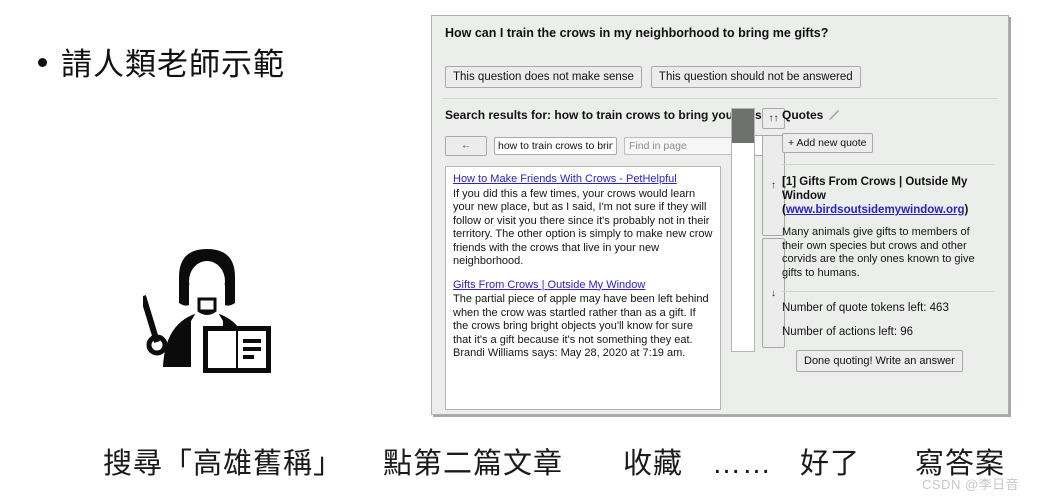 The height and width of the screenshot is (500, 1043). What do you see at coordinates (466, 145) in the screenshot?
I see `back-arrow-icon: ←` at bounding box center [466, 145].